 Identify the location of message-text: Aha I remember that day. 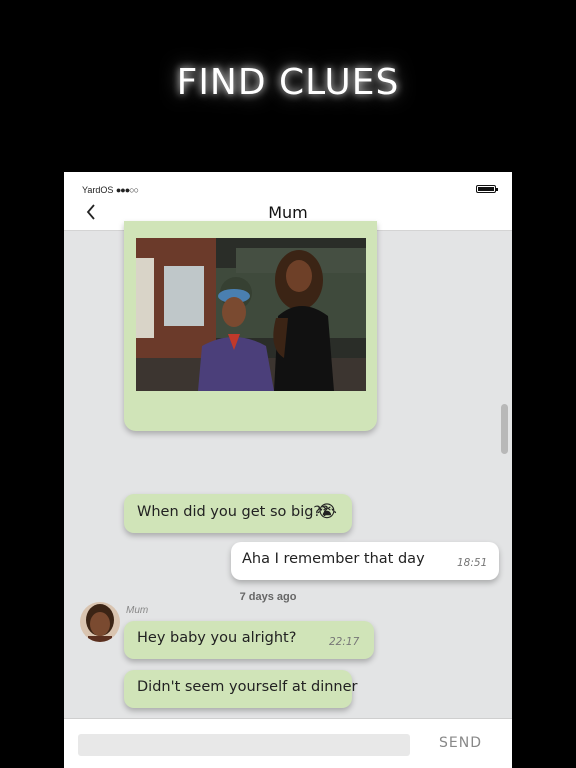
(333, 559).